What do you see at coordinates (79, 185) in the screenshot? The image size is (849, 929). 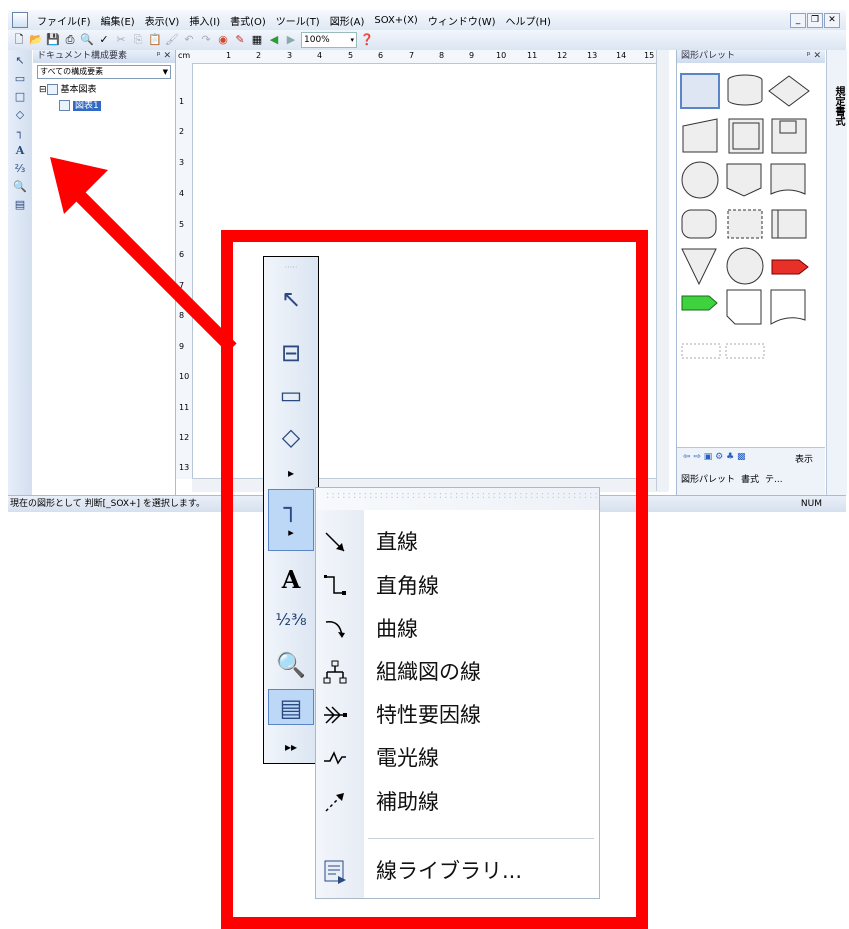 I see `arrow-head` at bounding box center [79, 185].